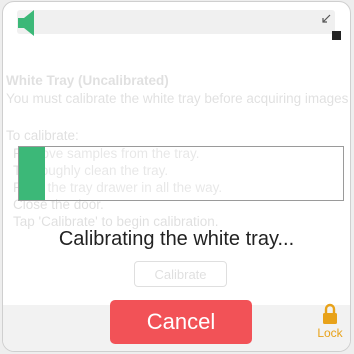 This screenshot has height=354, width=354. I want to click on calibrate-button: Calibrate, so click(180, 274).